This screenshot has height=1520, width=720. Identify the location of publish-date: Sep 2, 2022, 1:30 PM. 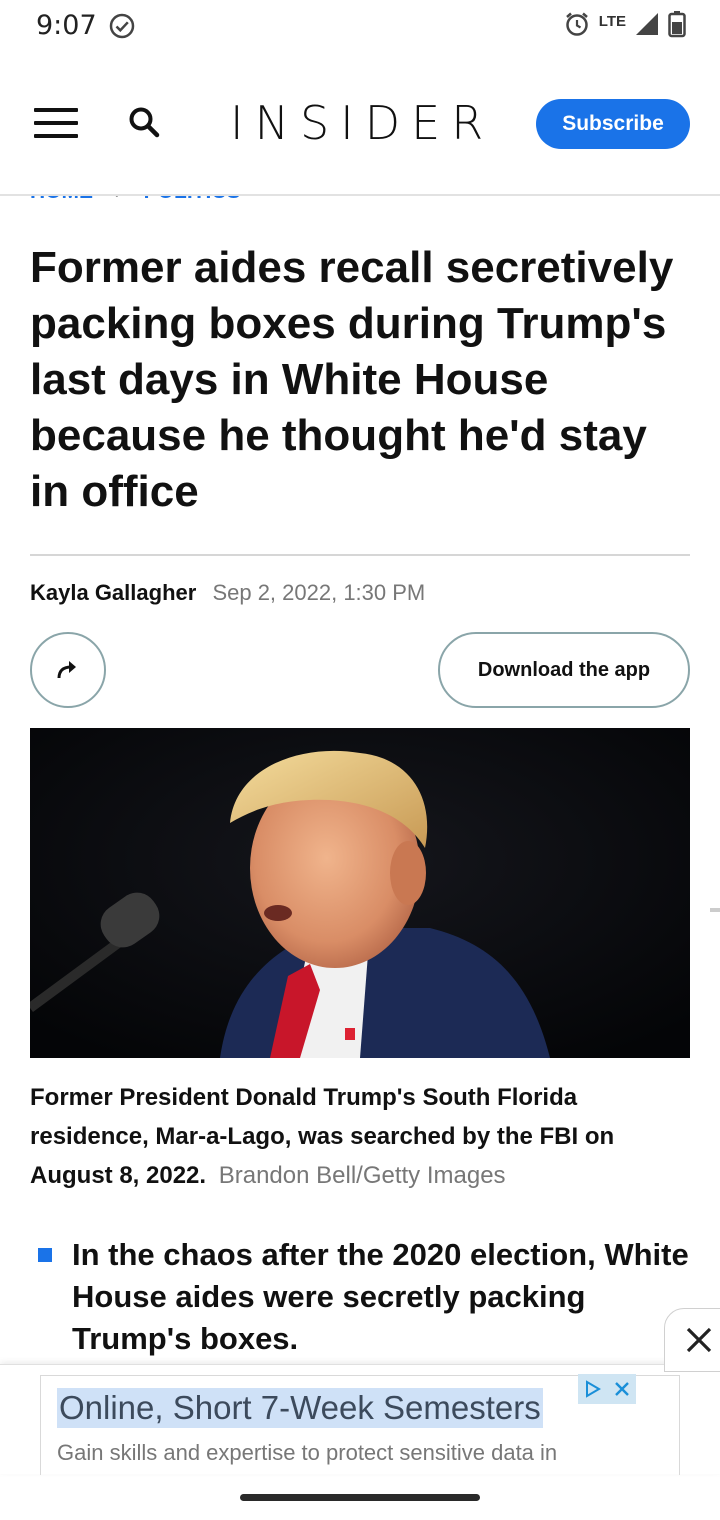
(319, 592).